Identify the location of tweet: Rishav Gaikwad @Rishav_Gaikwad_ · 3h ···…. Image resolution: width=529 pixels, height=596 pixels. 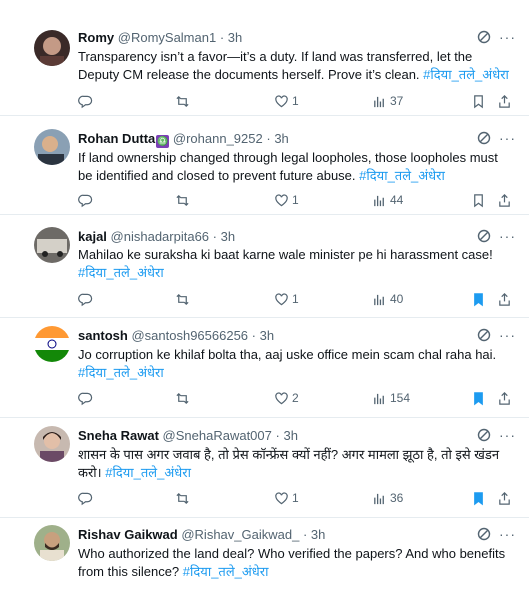
(264, 557).